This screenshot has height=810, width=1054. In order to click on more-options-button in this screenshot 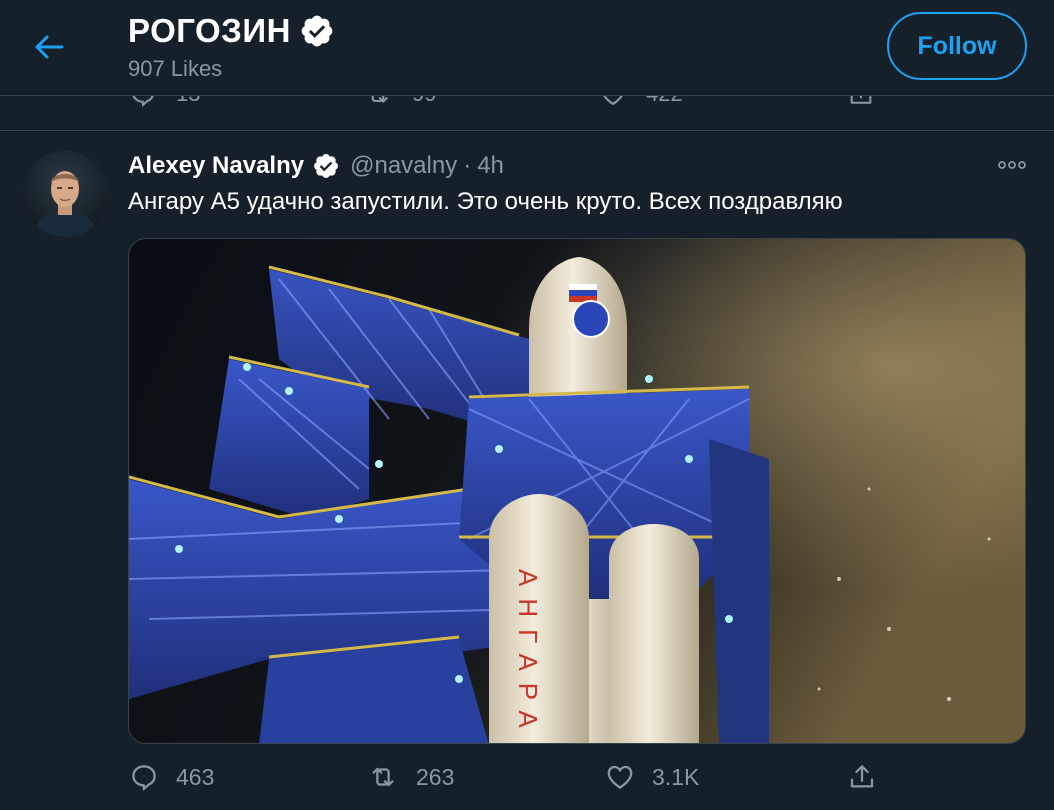, I will do `click(1012, 165)`.